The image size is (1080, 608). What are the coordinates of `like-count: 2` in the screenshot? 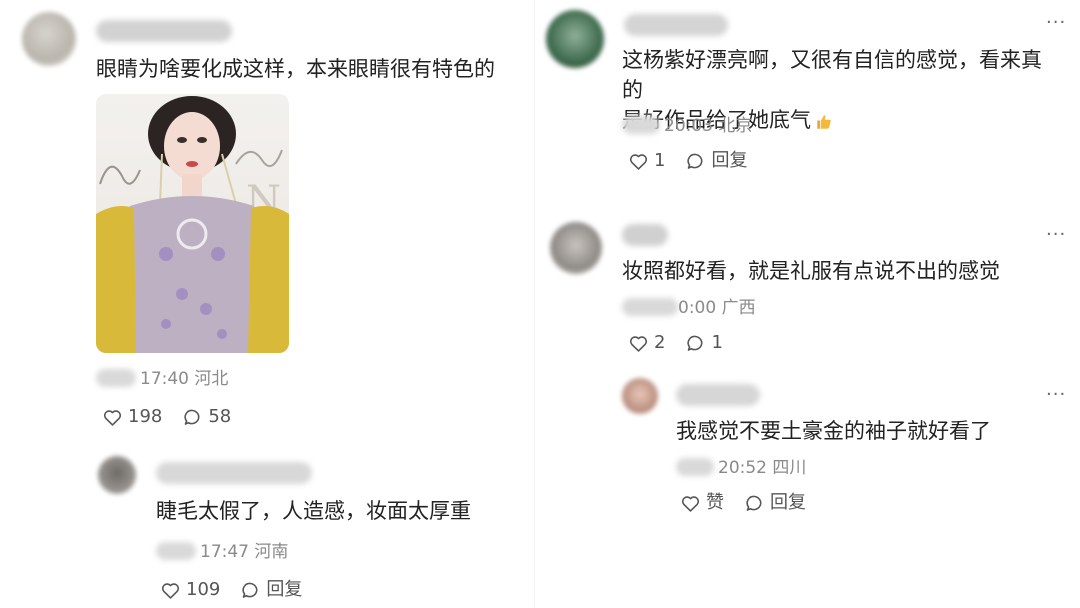 It's located at (660, 342).